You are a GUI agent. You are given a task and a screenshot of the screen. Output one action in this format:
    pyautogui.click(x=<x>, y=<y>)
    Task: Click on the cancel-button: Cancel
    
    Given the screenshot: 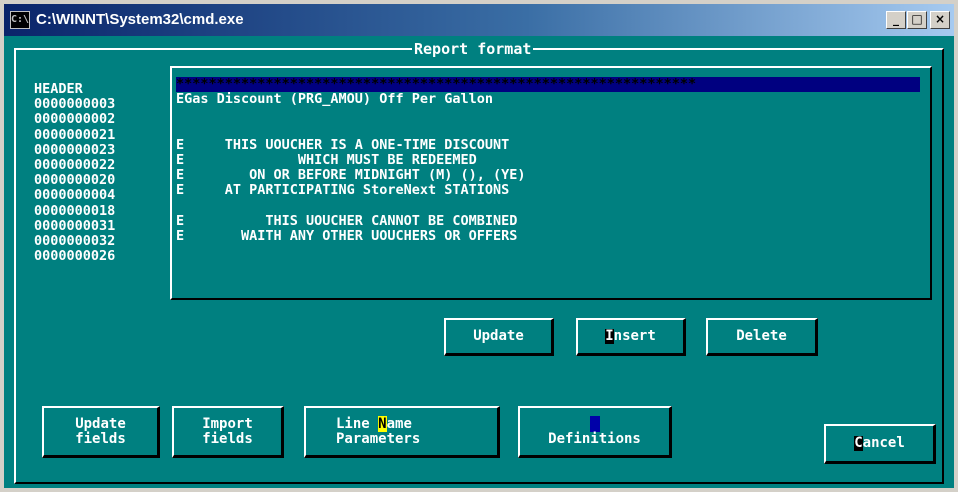 What is the action you would take?
    pyautogui.click(x=880, y=444)
    